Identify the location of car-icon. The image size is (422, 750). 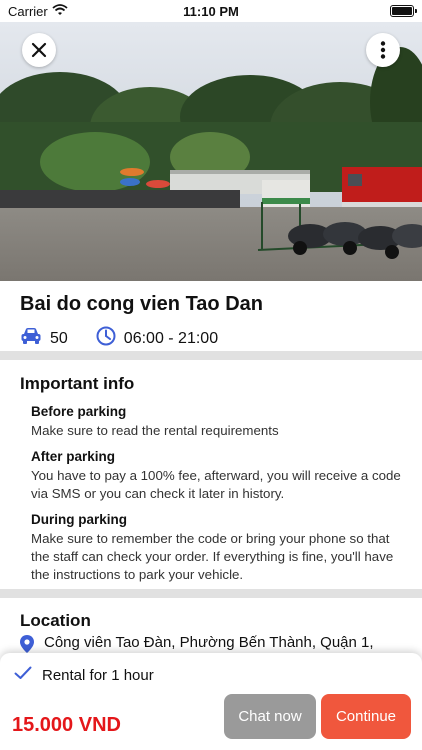
(31, 338).